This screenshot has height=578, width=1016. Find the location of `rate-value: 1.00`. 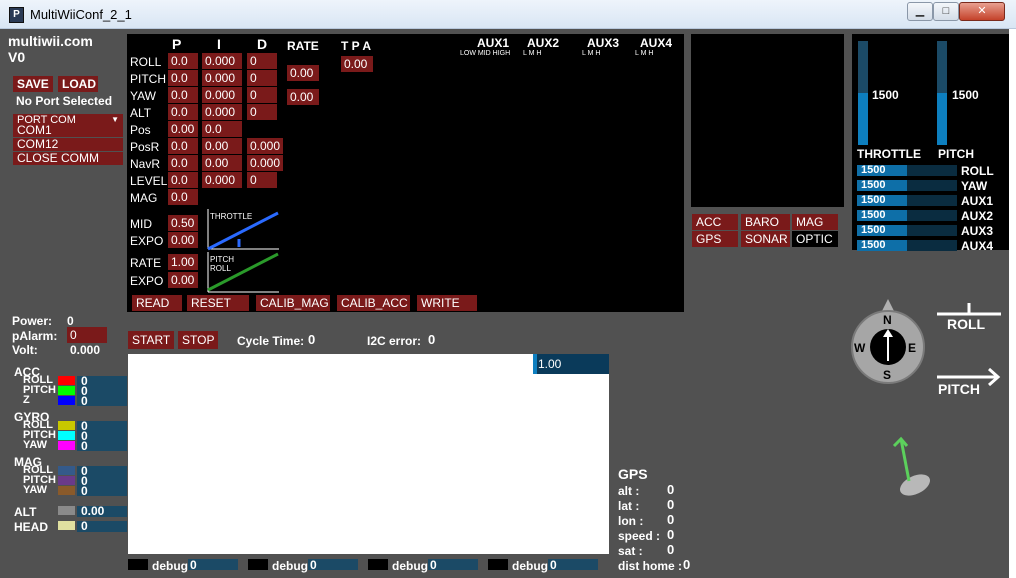

rate-value: 1.00 is located at coordinates (183, 262).